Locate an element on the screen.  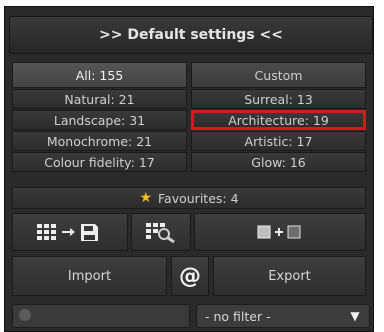
grid-to-save-icon is located at coordinates (67, 232).